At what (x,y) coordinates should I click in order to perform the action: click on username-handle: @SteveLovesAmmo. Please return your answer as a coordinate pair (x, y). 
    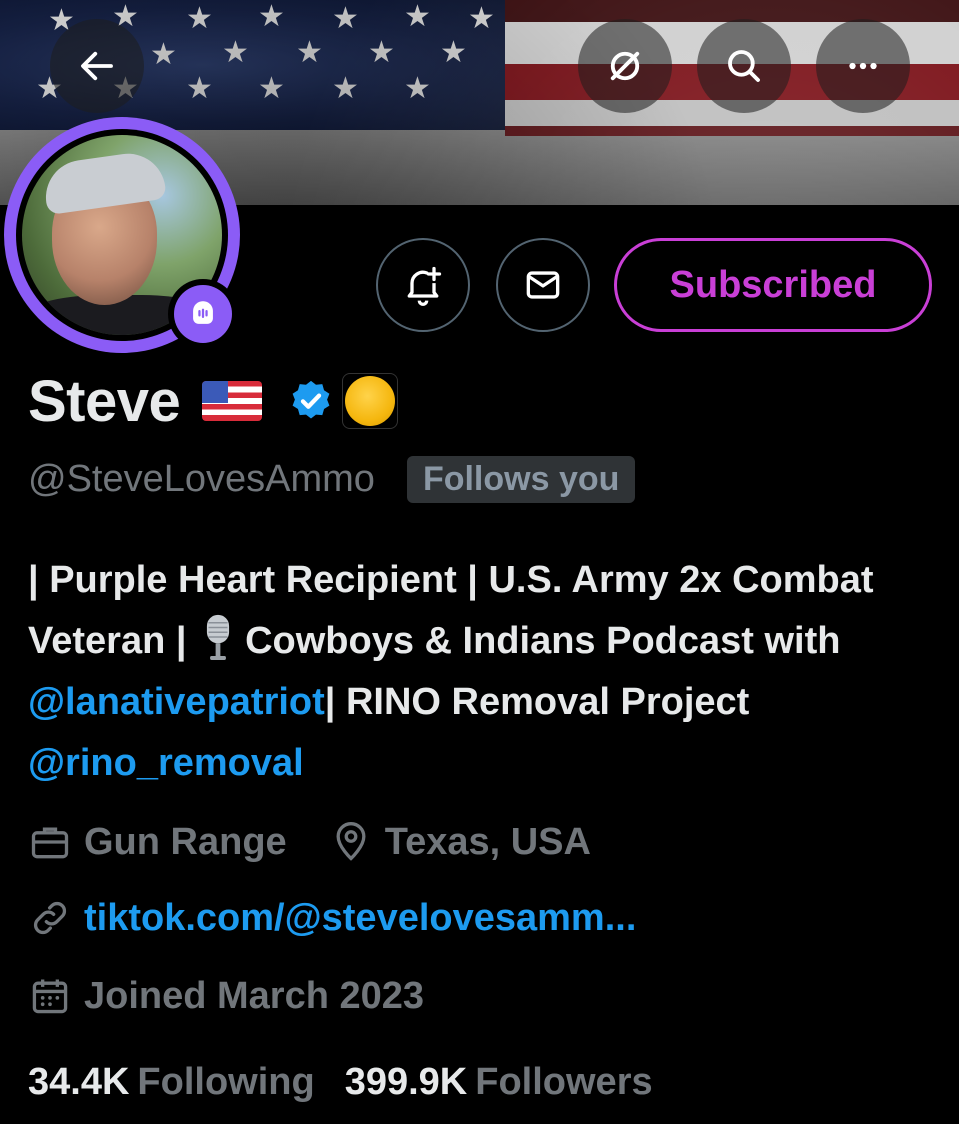
    Looking at the image, I should click on (201, 478).